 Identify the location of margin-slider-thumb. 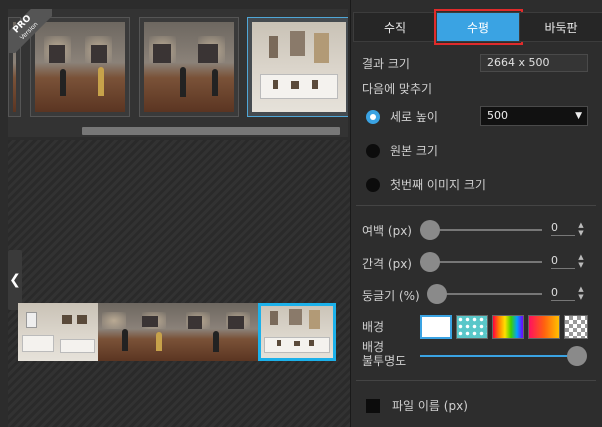
(430, 230).